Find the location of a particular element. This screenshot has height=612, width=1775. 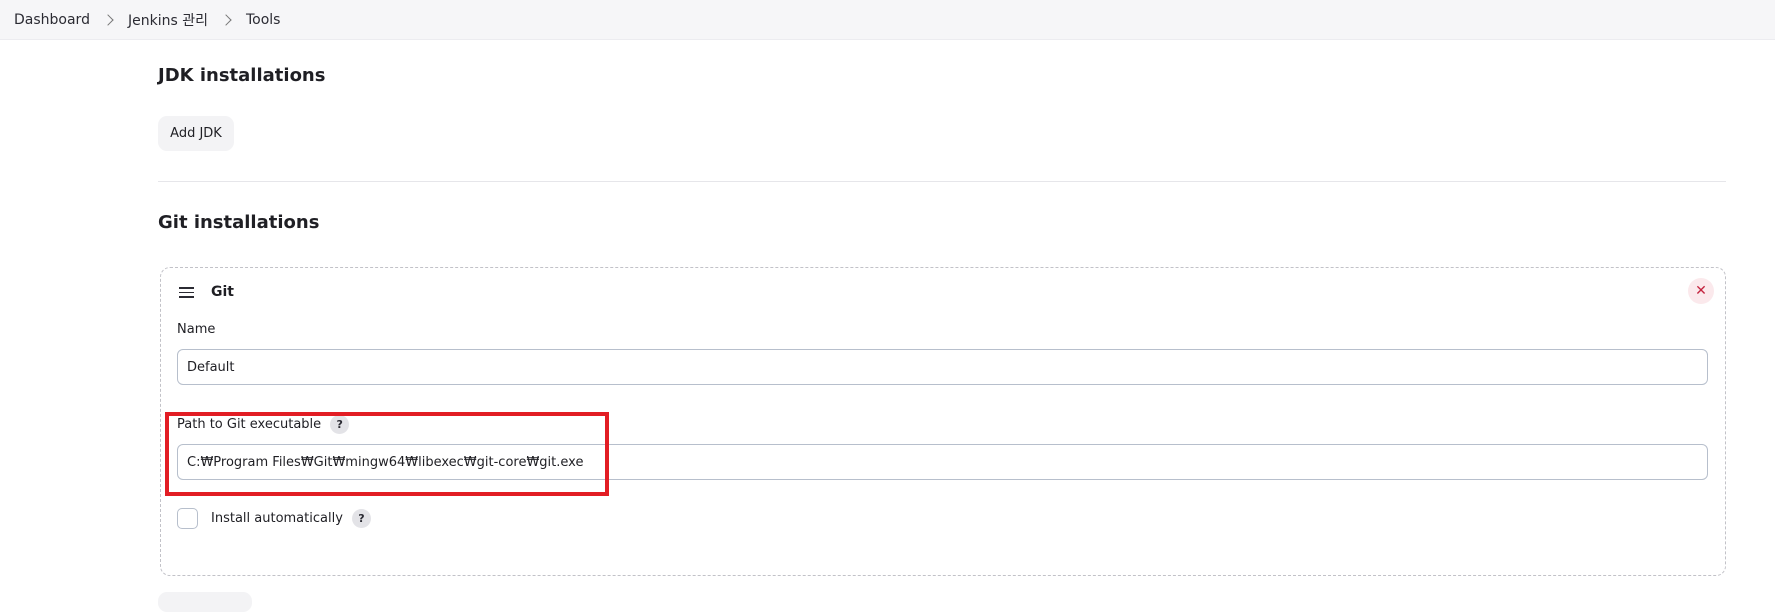

breadcrumb-jenkins-manage: Jenkins 관리 is located at coordinates (168, 20).